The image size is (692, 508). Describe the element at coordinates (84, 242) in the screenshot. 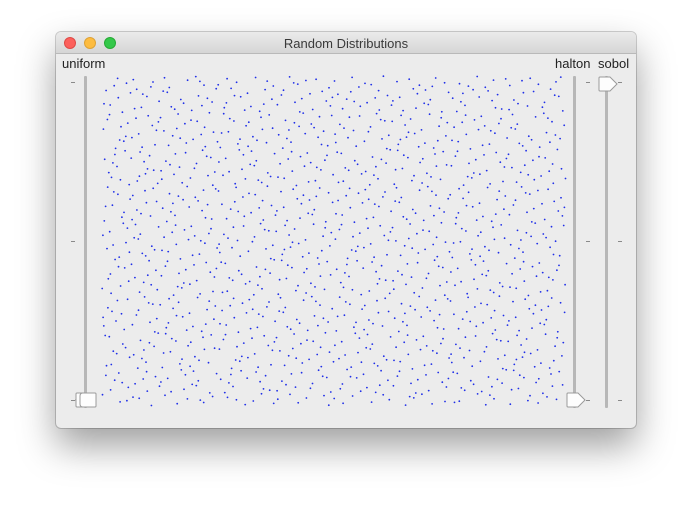

I see `uniform-slider` at that location.